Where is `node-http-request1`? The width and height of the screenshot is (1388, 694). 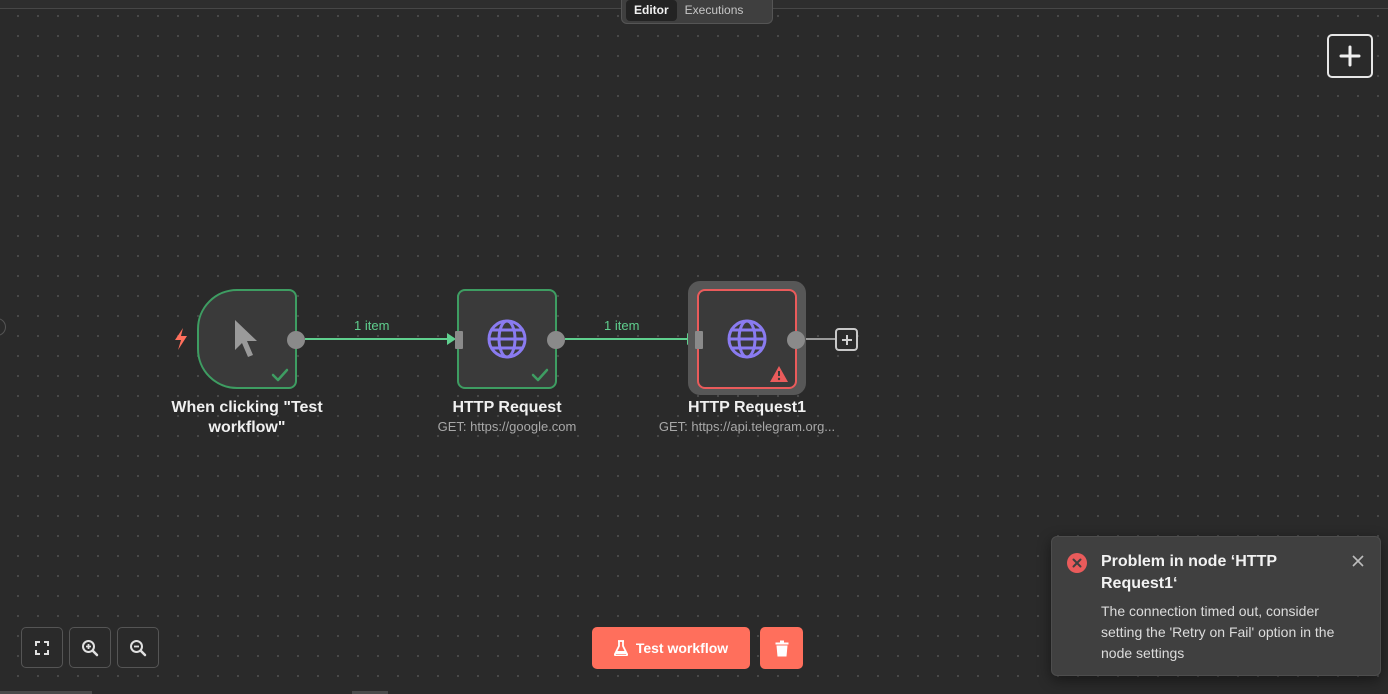
node-http-request1 is located at coordinates (750, 339).